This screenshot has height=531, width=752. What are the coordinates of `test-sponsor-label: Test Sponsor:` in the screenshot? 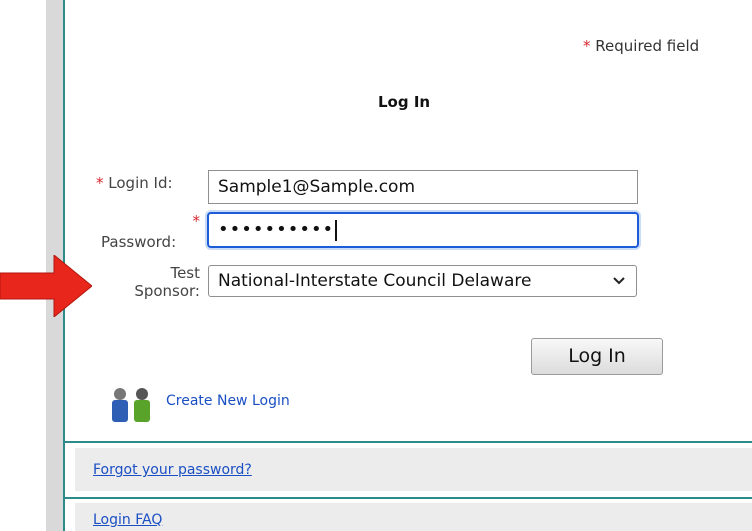 It's located at (157, 282).